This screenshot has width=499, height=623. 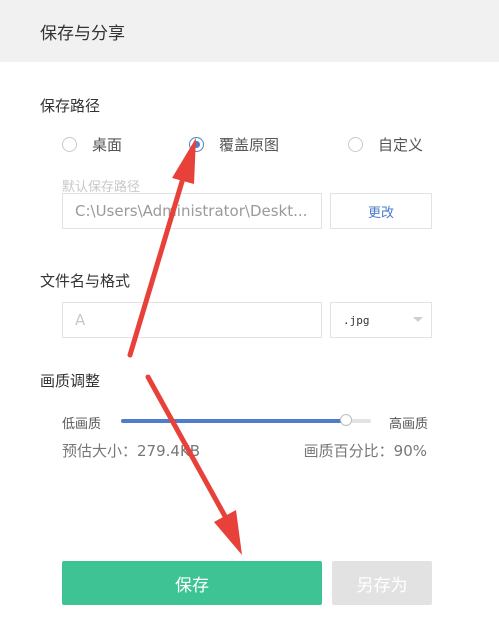 What do you see at coordinates (82, 34) in the screenshot?
I see `dialog-title: 保存与分享` at bounding box center [82, 34].